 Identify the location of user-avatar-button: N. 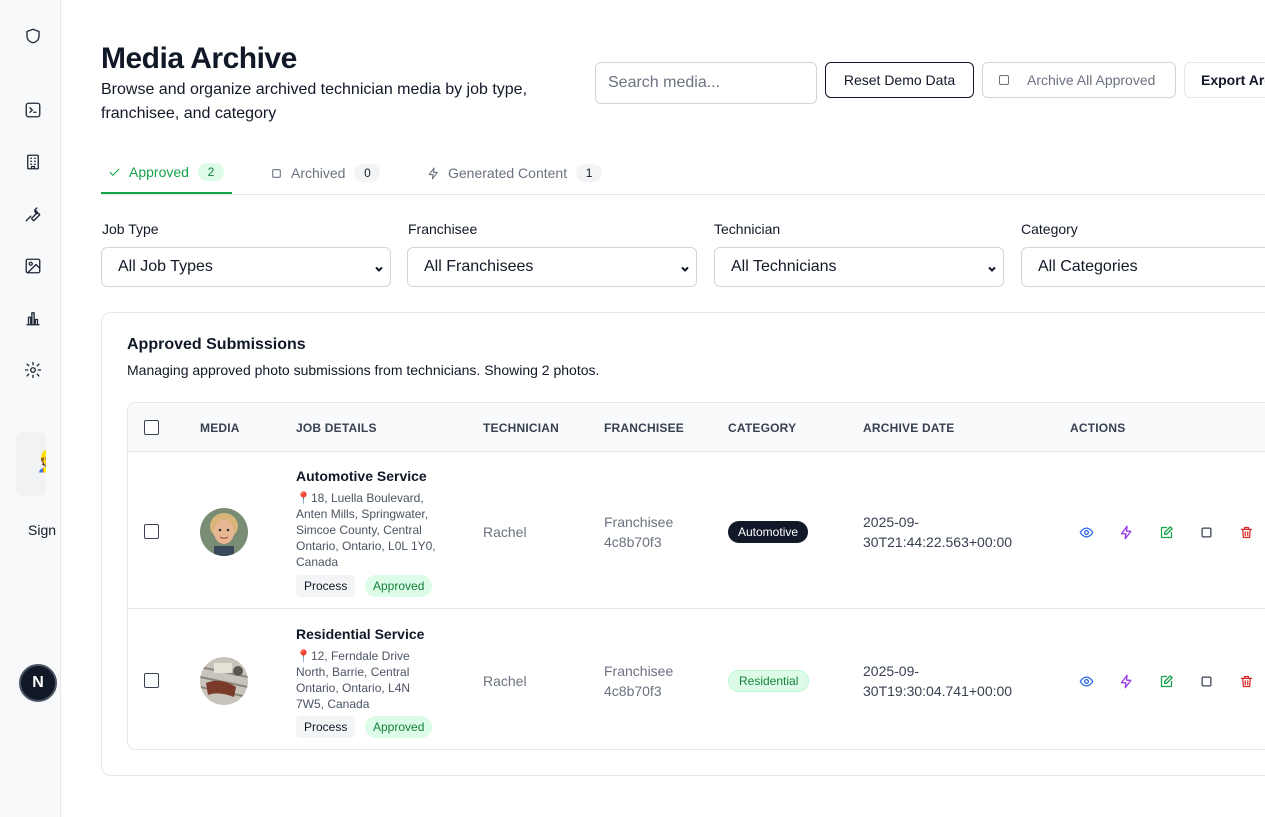
(38, 683).